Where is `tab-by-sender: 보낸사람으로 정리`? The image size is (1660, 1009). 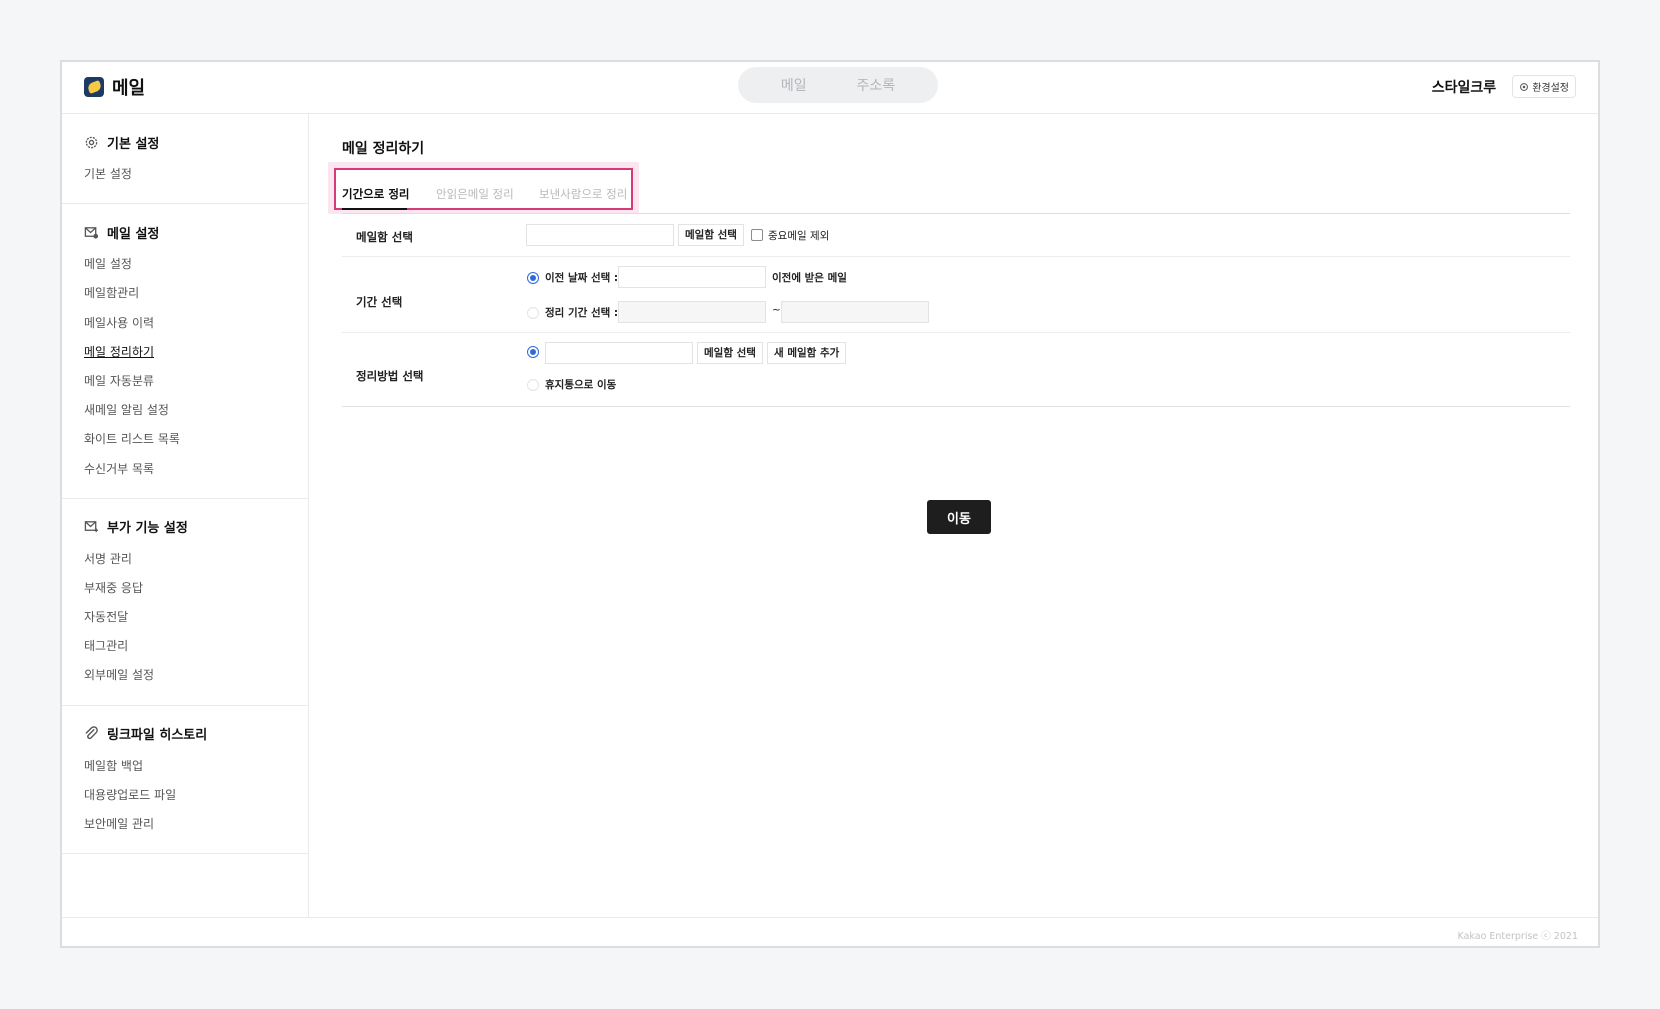
tab-by-sender: 보낸사람으로 정리 is located at coordinates (583, 194).